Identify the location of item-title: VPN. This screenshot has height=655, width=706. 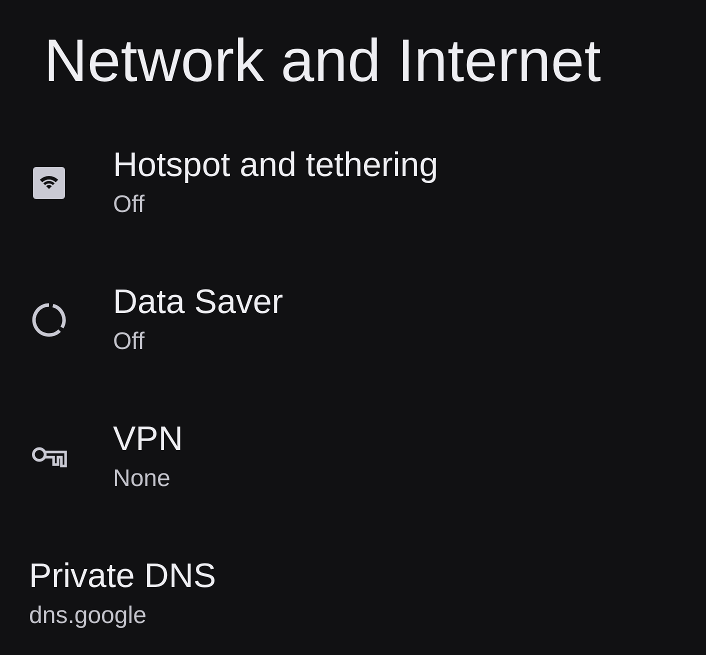
(148, 439).